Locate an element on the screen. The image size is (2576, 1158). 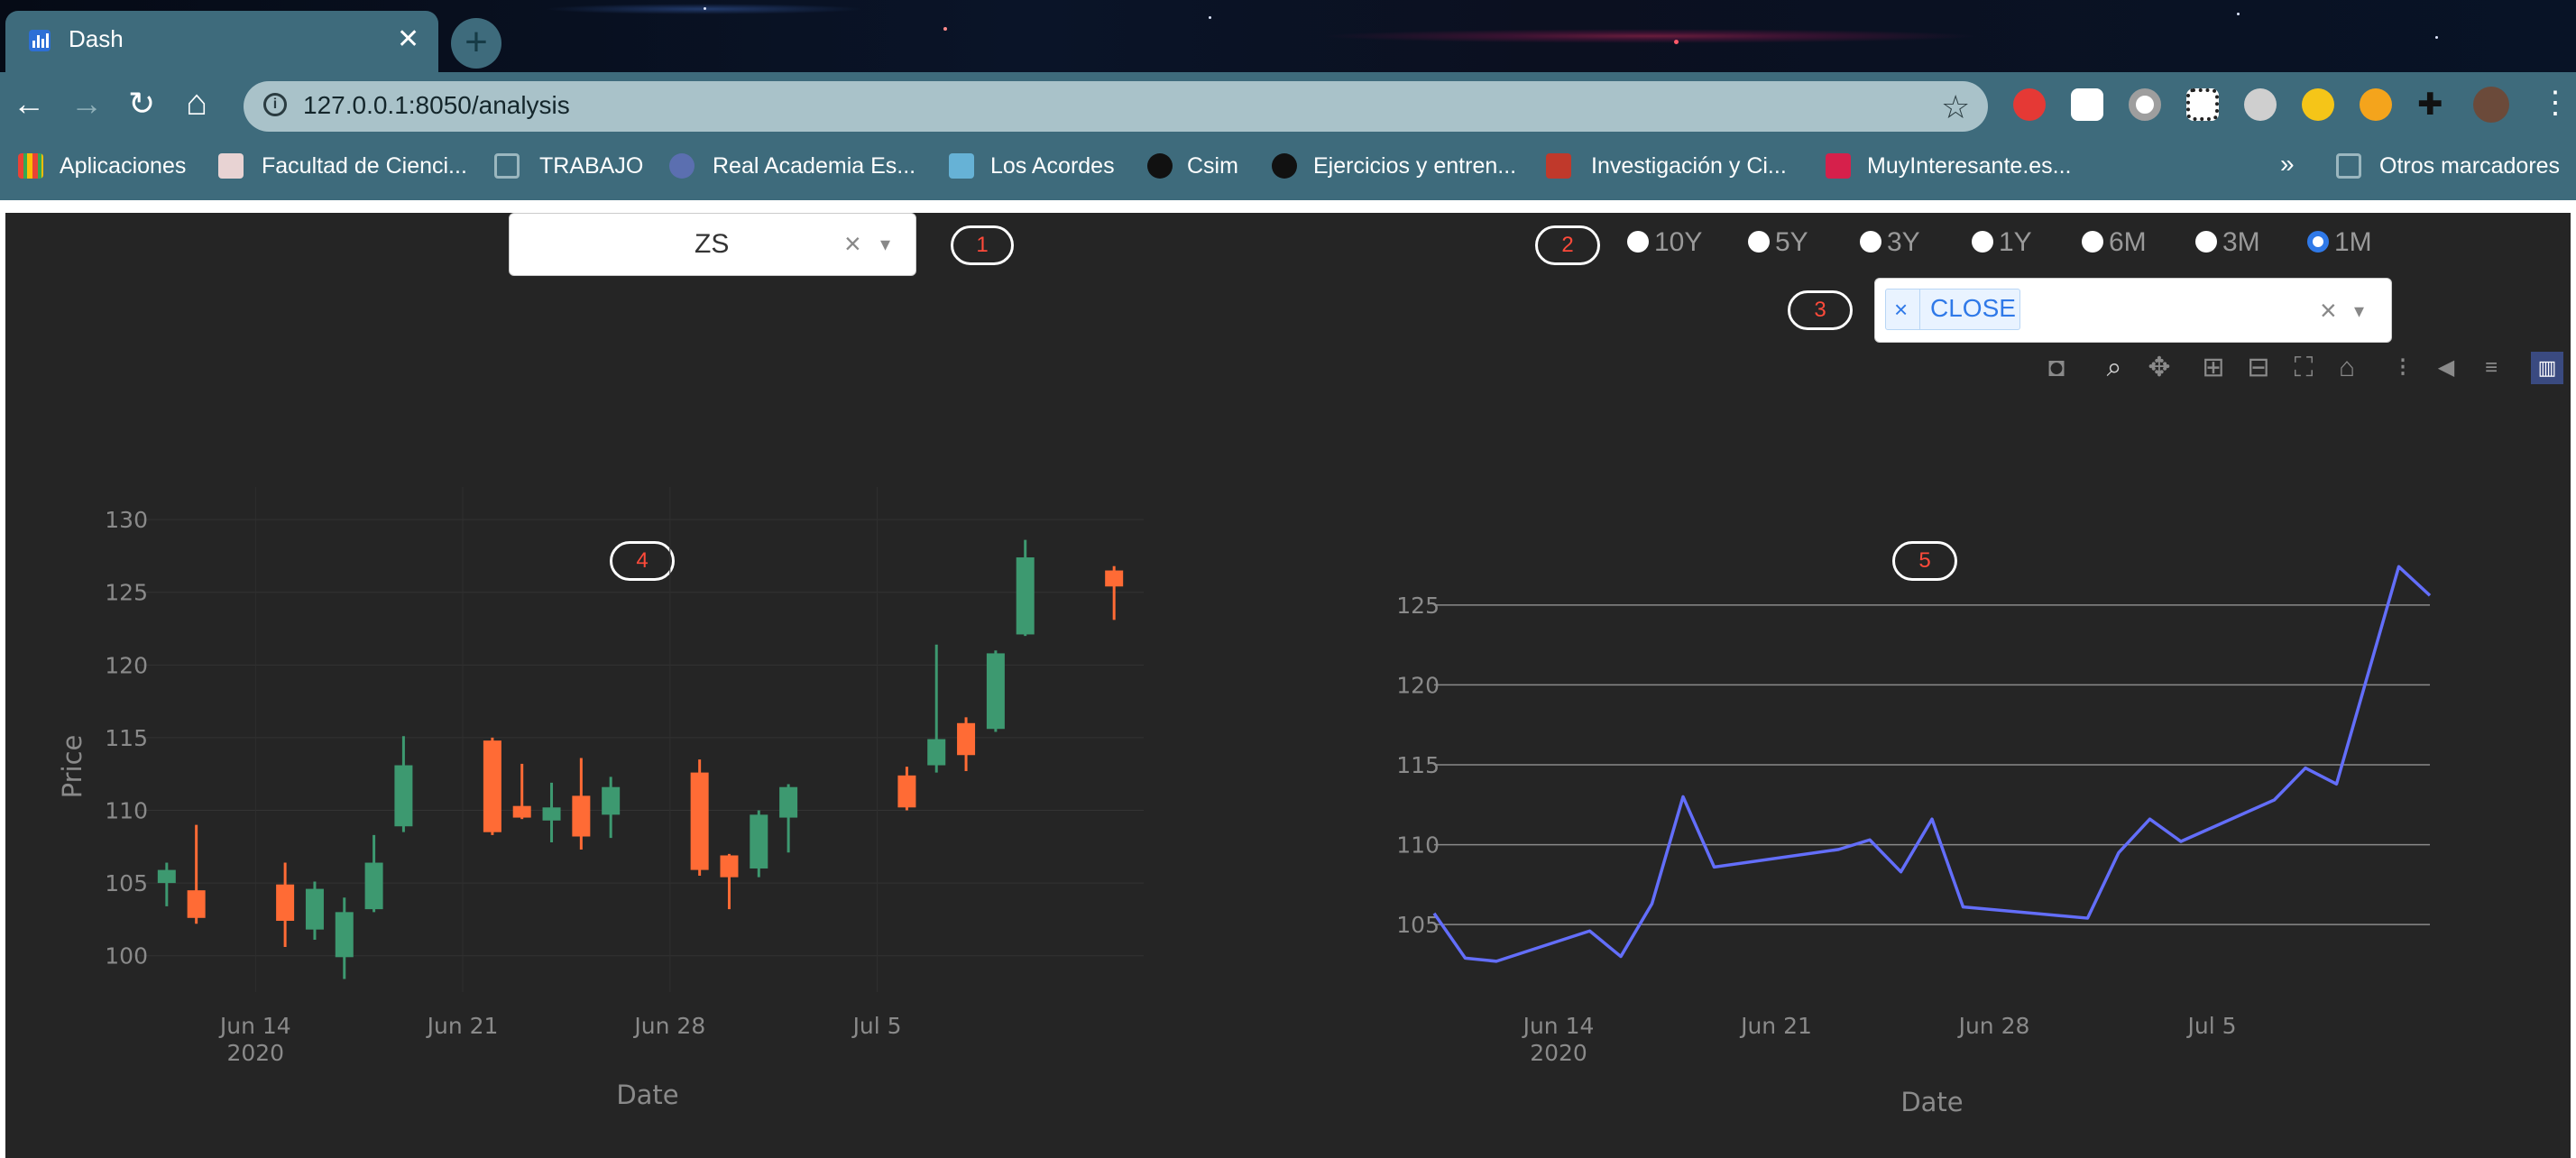
y-axis-title: Price is located at coordinates (72, 767).